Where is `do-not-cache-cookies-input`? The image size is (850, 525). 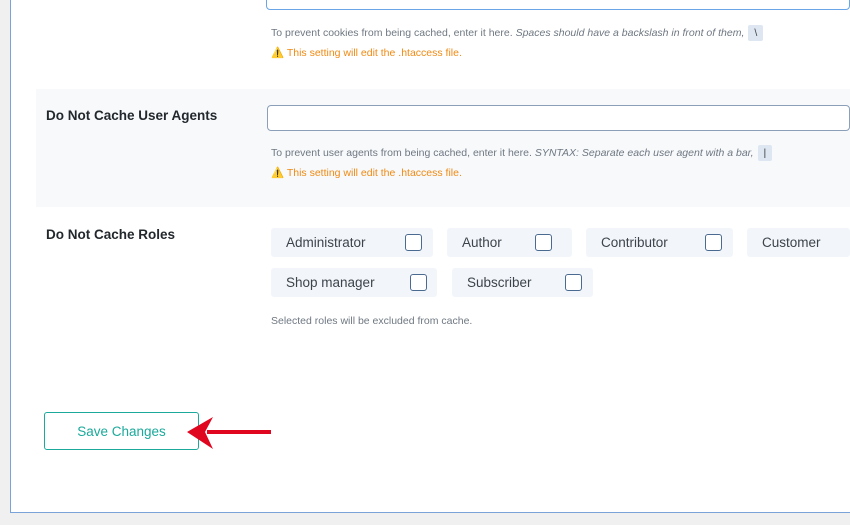
do-not-cache-cookies-input is located at coordinates (558, 5).